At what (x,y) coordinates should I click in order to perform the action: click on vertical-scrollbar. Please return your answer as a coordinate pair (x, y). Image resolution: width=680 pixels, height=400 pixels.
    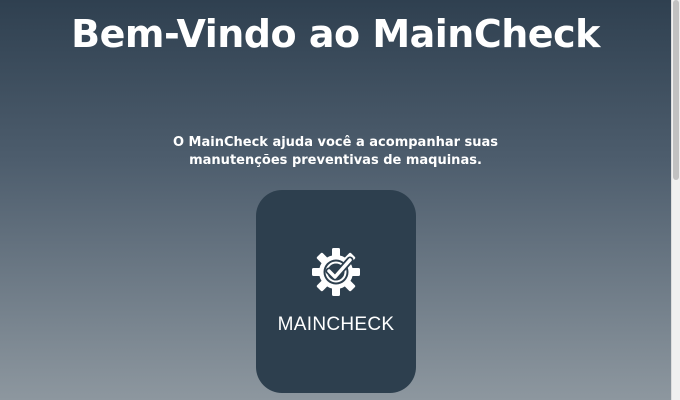
    Looking at the image, I should click on (675, 200).